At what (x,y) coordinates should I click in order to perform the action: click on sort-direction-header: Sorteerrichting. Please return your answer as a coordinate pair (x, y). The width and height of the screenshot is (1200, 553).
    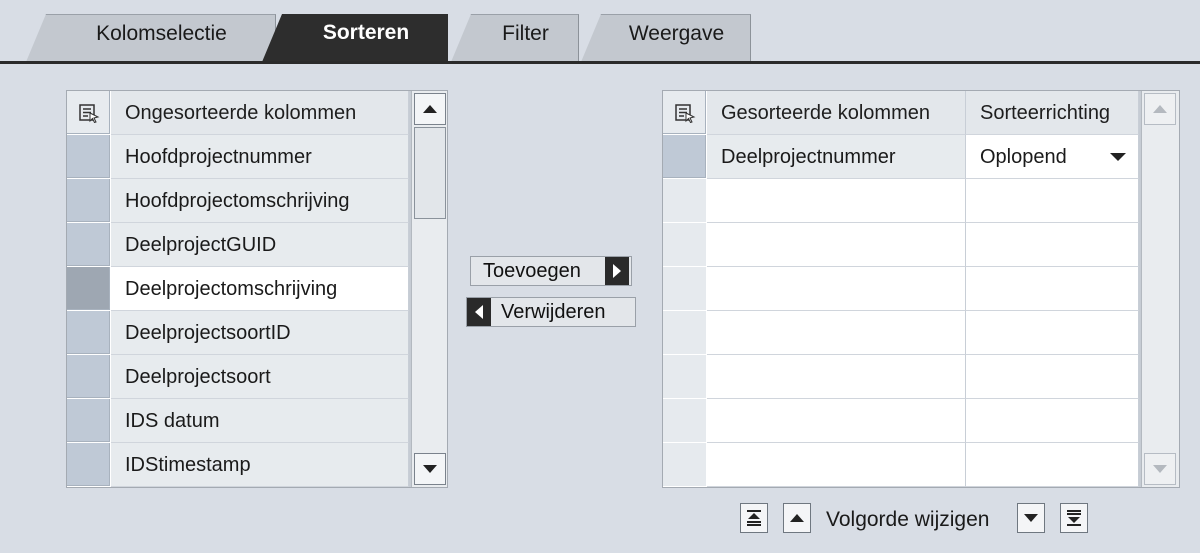
    Looking at the image, I should click on (1052, 113).